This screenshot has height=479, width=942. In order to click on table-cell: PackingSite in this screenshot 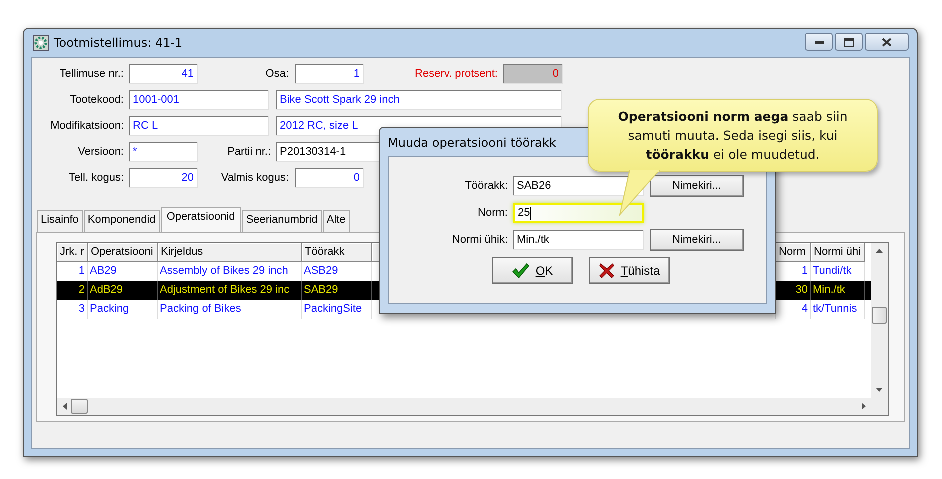, I will do `click(337, 309)`.